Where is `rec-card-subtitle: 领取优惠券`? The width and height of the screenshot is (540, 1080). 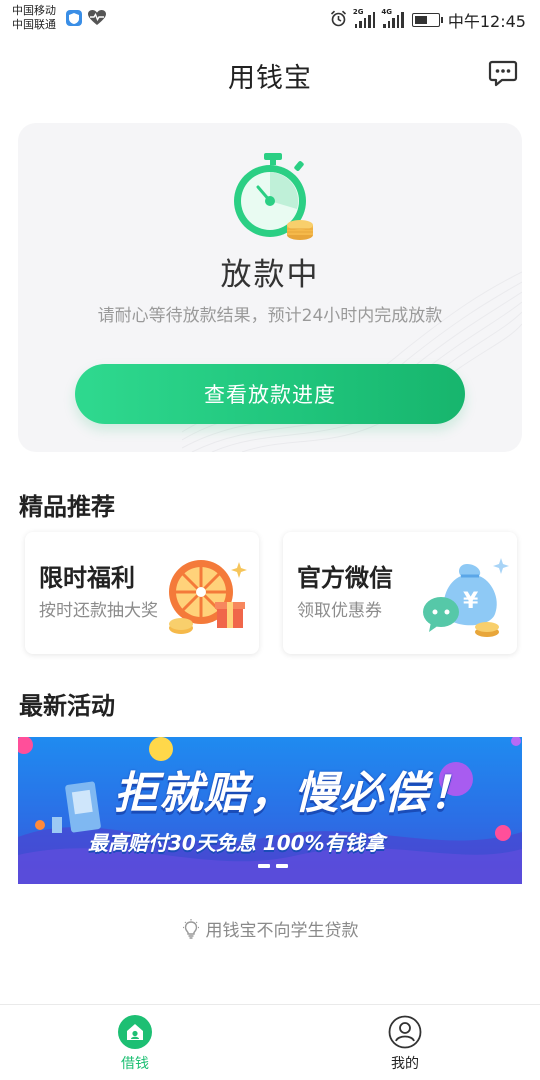 rec-card-subtitle: 领取优惠券 is located at coordinates (339, 611).